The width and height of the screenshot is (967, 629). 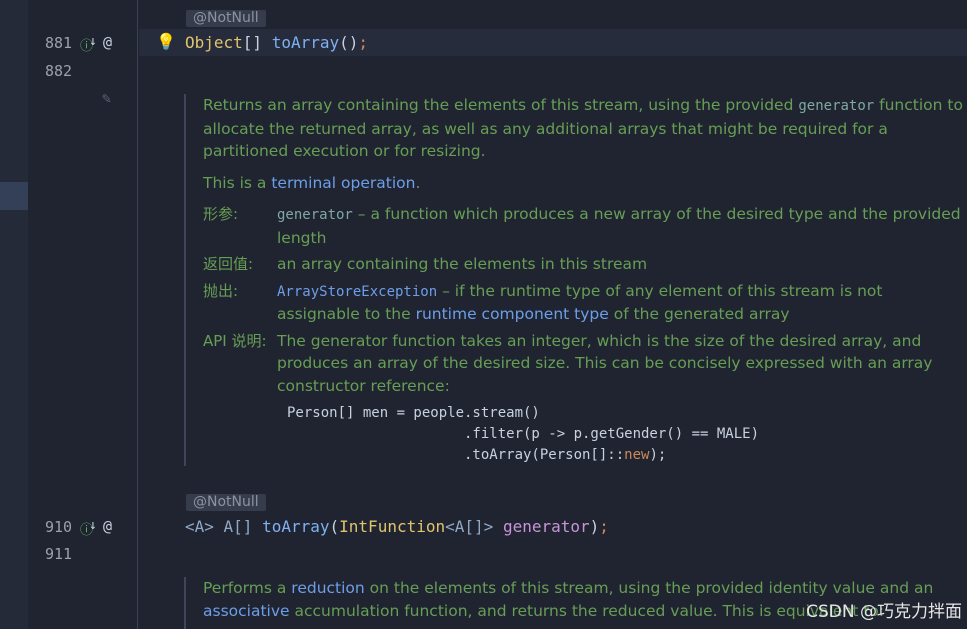 What do you see at coordinates (214, 42) in the screenshot?
I see `return-type: Object` at bounding box center [214, 42].